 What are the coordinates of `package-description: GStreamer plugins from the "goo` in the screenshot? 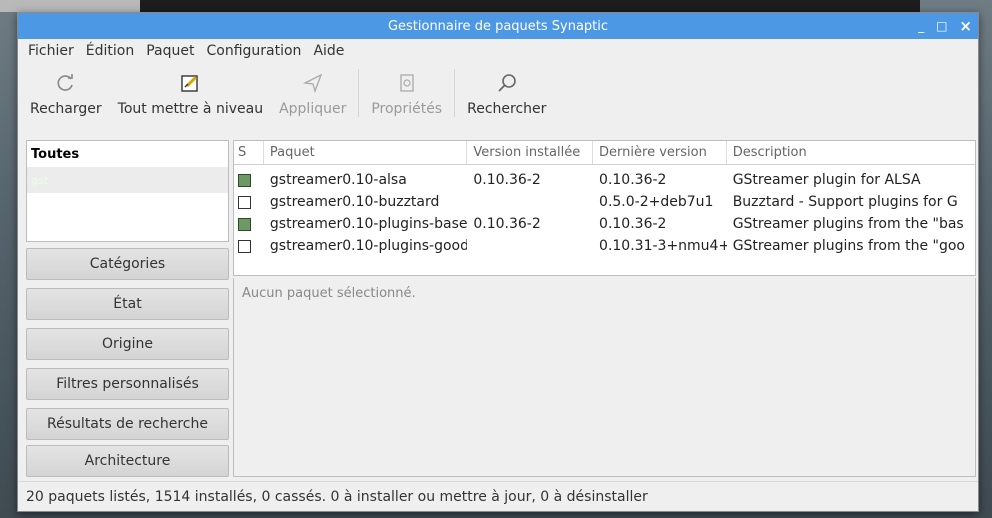 It's located at (848, 246).